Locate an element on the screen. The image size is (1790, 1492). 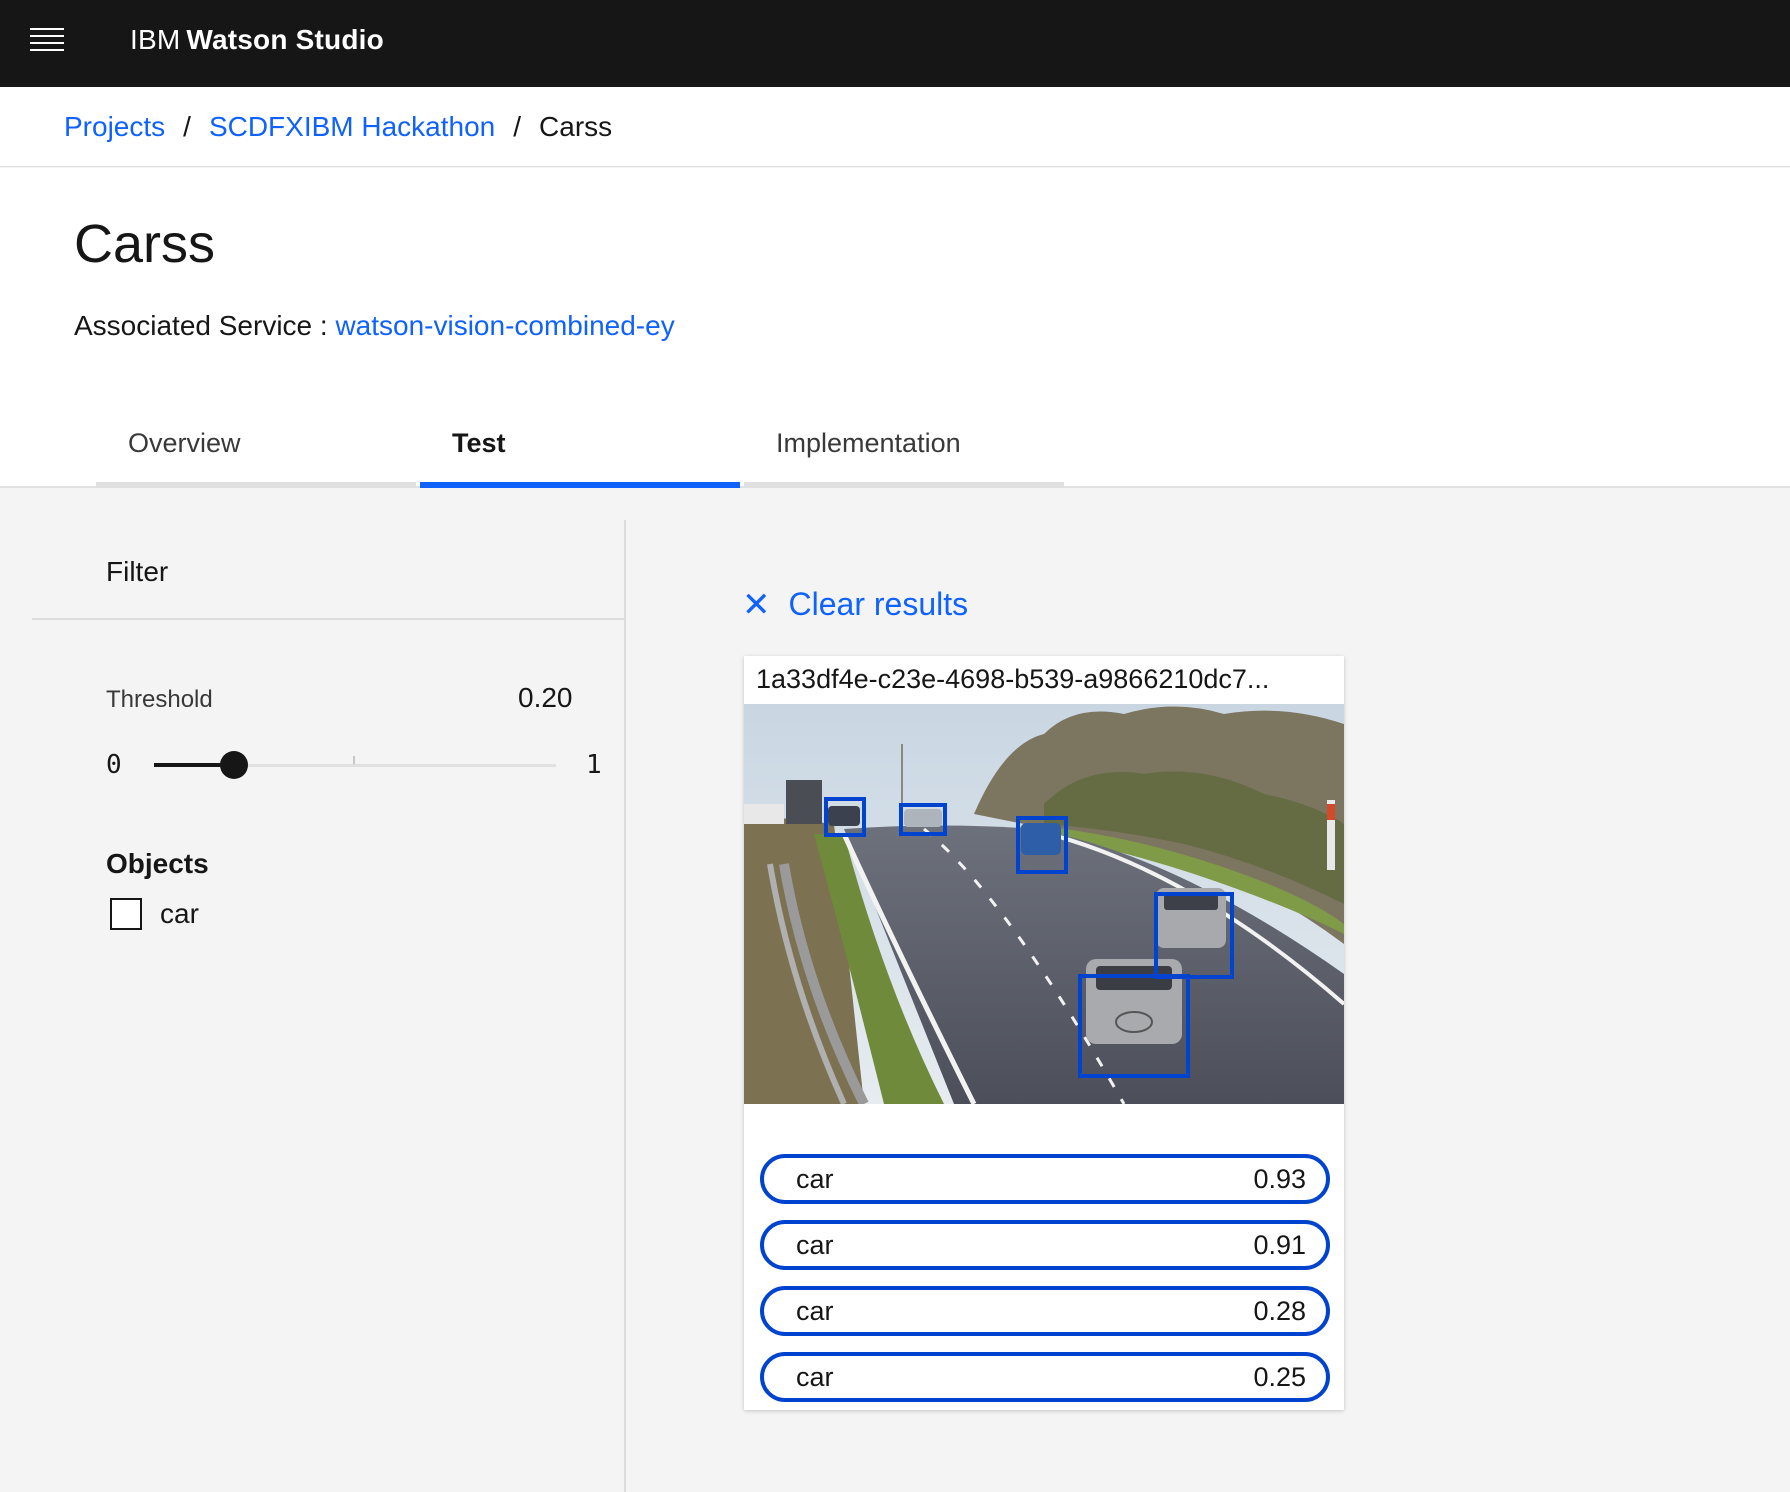
detection-item: car 0.93 is located at coordinates (1045, 1179).